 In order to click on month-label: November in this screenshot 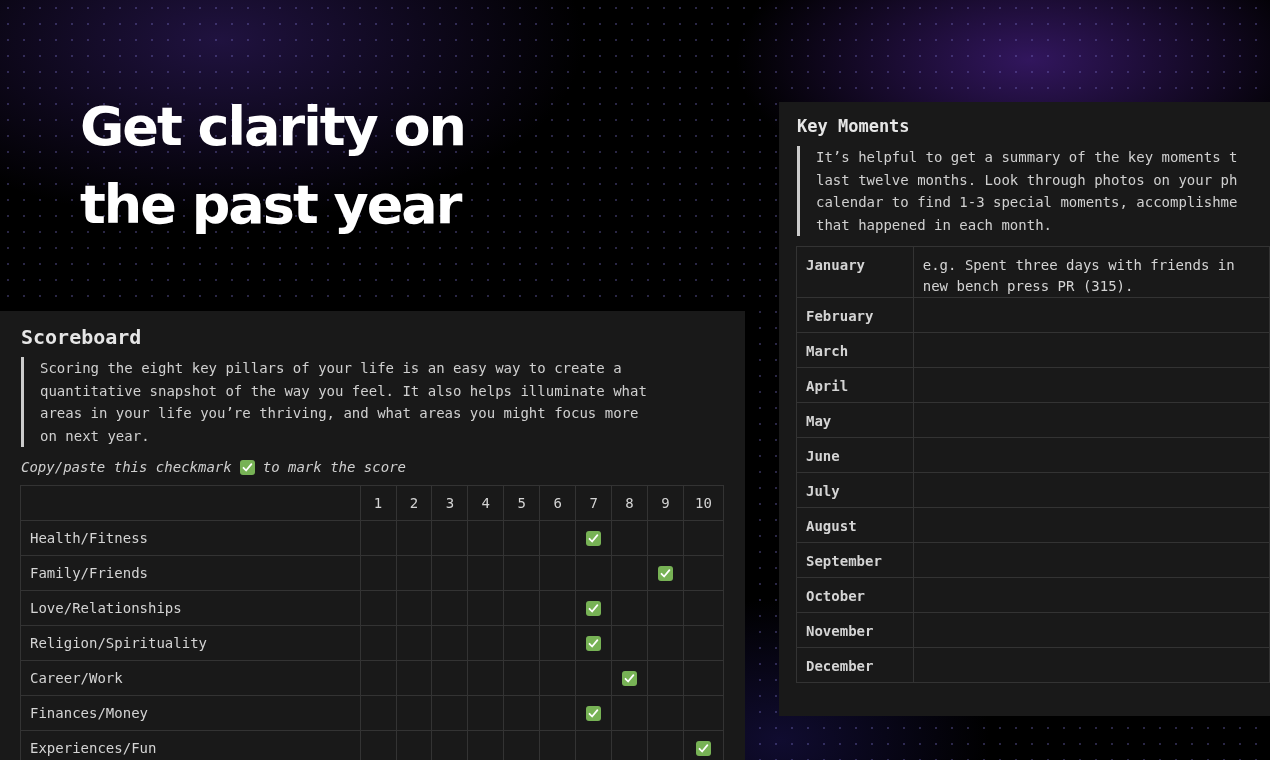, I will do `click(855, 630)`.